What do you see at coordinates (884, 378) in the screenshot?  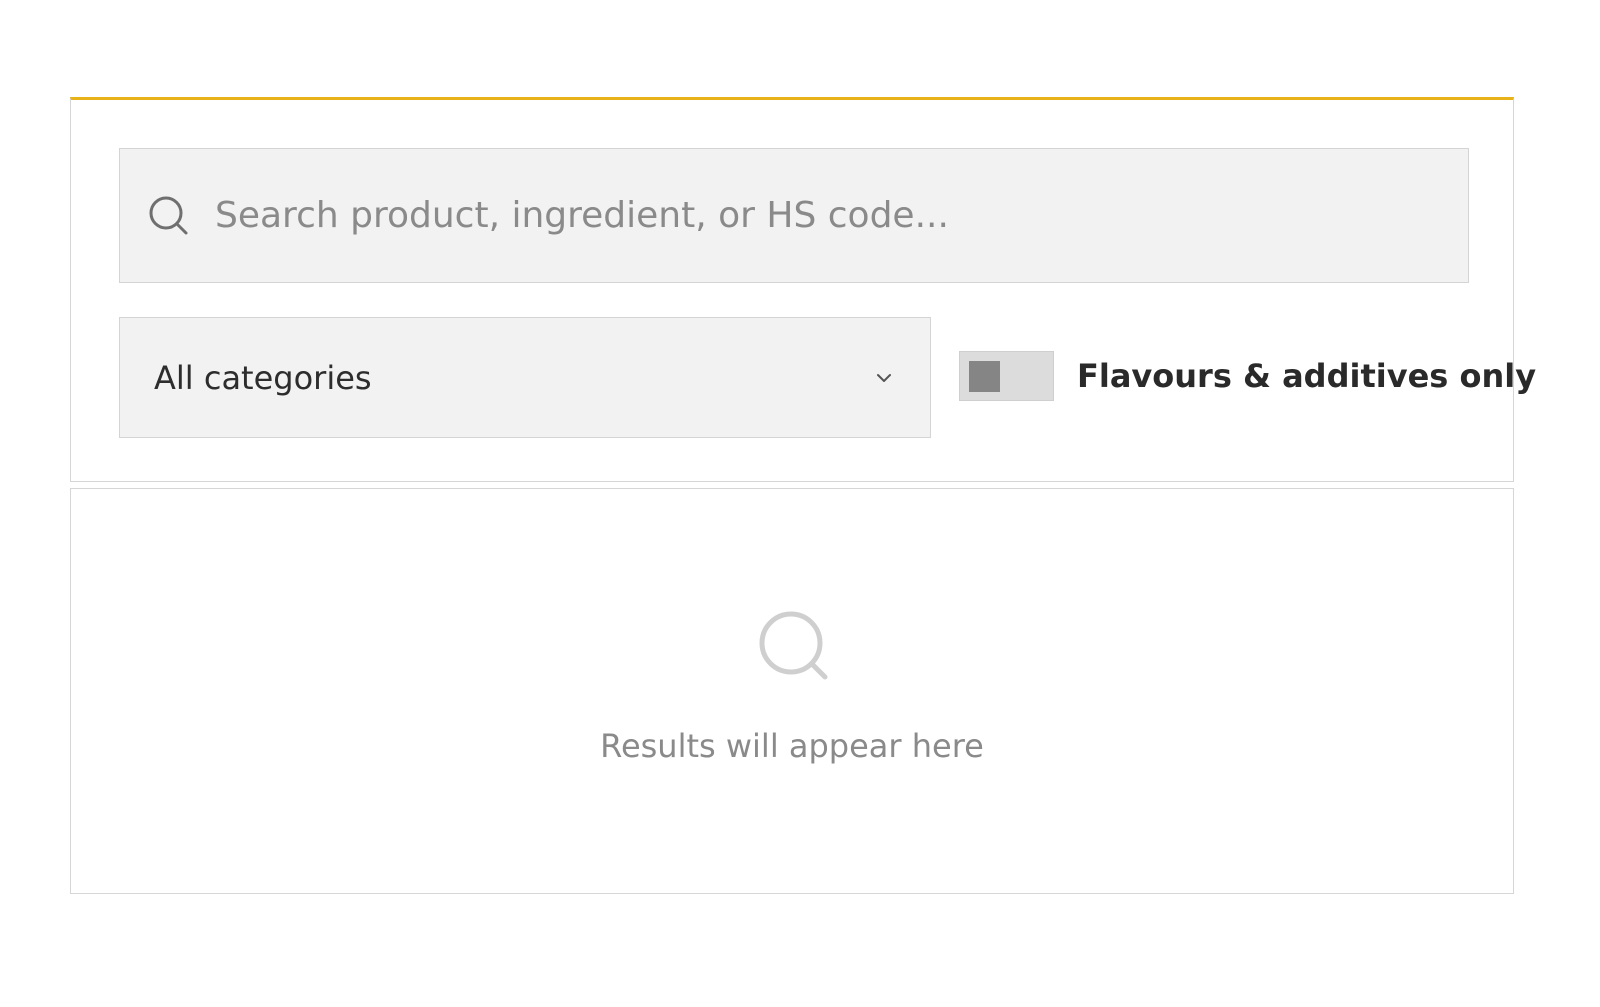 I see `chevron-down-icon` at bounding box center [884, 378].